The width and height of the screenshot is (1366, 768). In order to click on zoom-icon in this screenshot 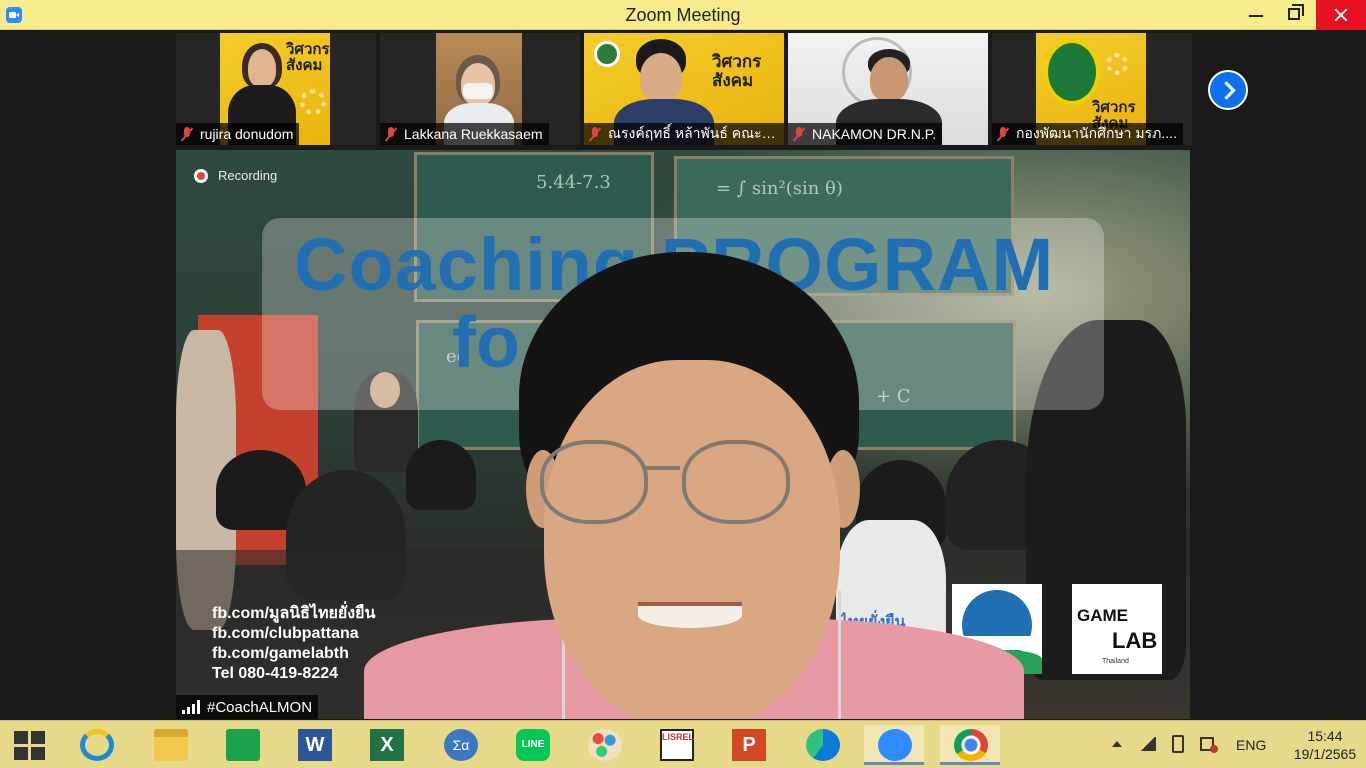, I will do `click(895, 745)`.